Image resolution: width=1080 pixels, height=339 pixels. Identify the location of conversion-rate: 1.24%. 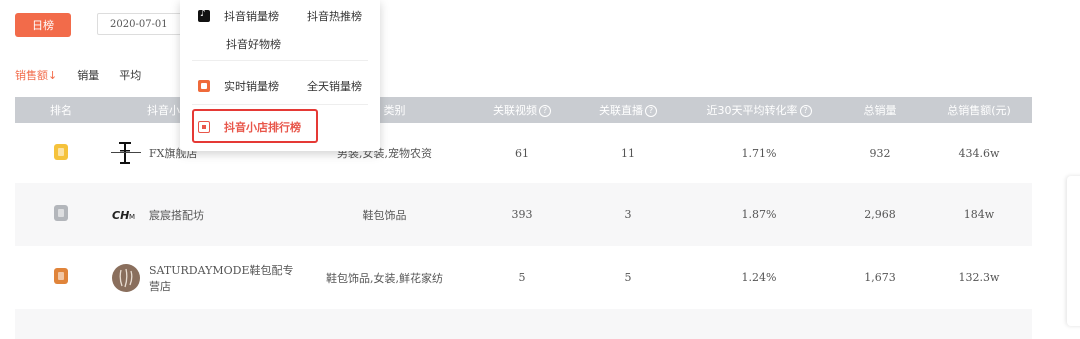
(759, 277).